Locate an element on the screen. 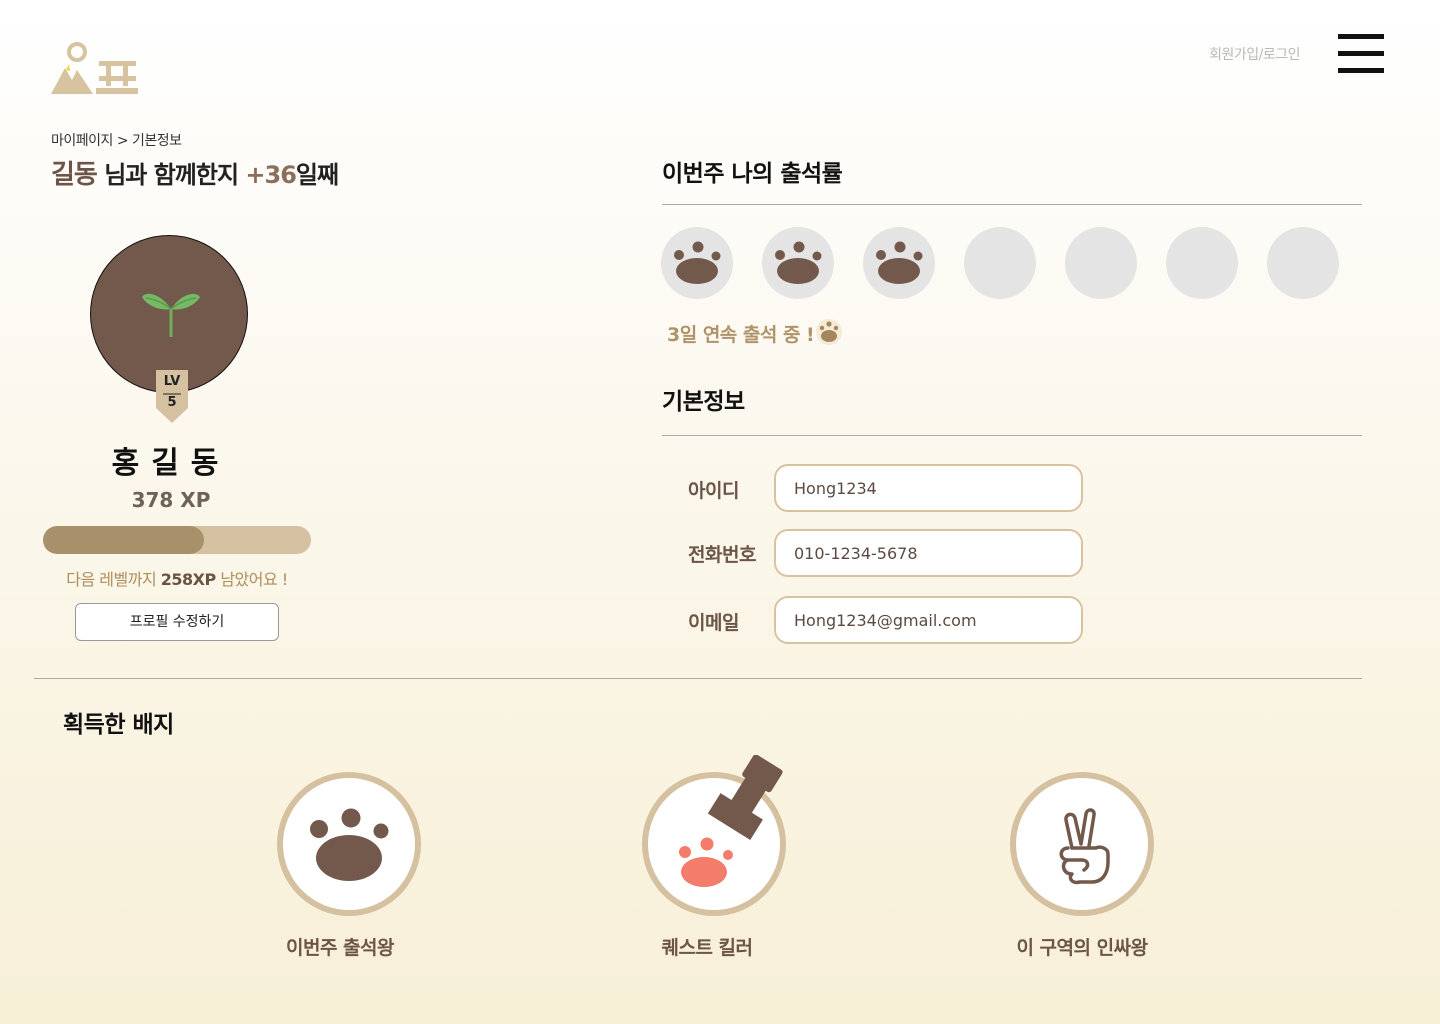 The height and width of the screenshot is (1024, 1440). signup-login-link: 회원가입/로그인 is located at coordinates (1240, 54).